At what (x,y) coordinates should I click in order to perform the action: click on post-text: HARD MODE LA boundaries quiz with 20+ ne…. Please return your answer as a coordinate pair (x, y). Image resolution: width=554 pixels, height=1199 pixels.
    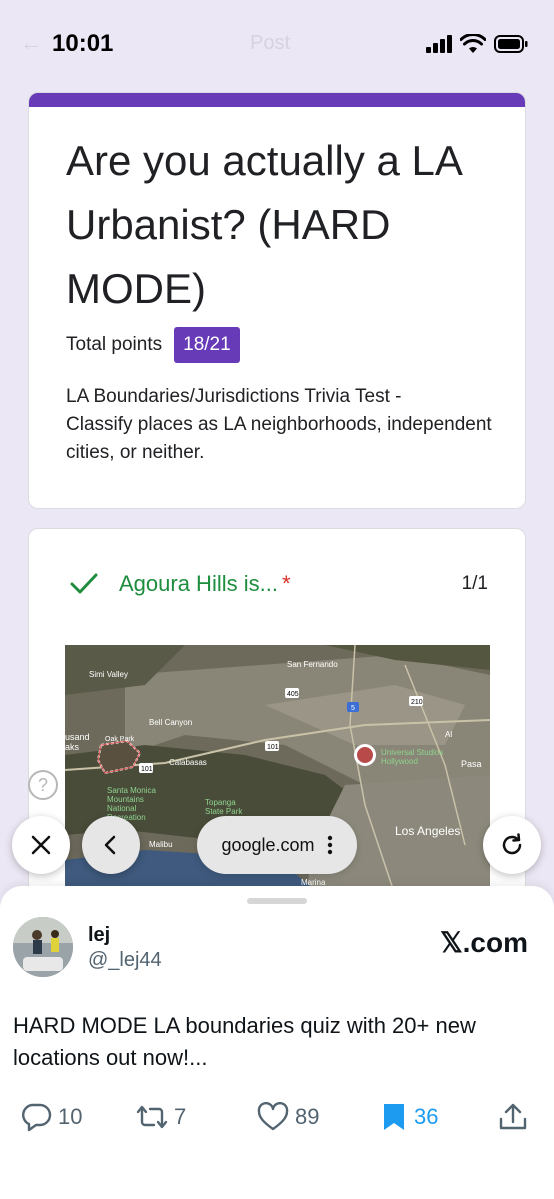
    Looking at the image, I should click on (244, 1041).